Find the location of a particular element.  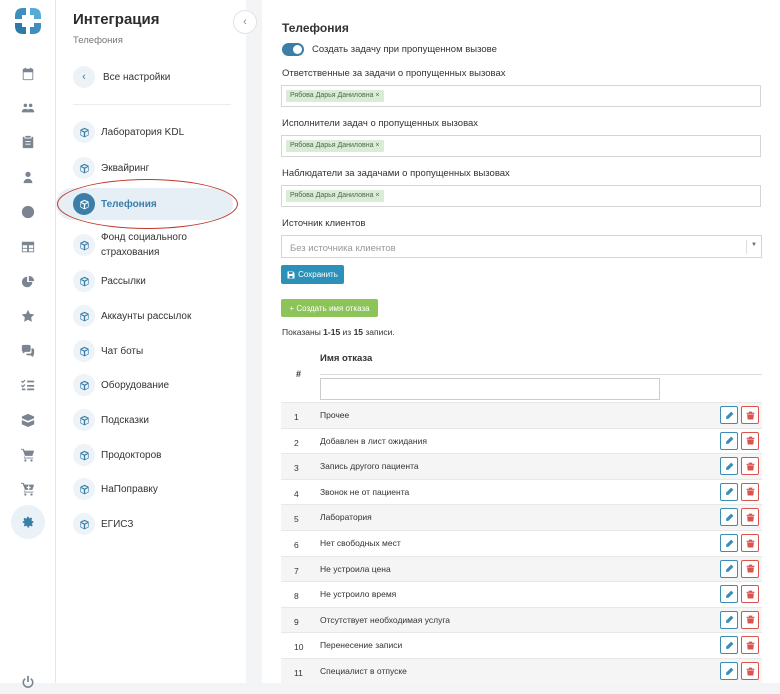

collapse-panel-button: ‹ is located at coordinates (245, 22).